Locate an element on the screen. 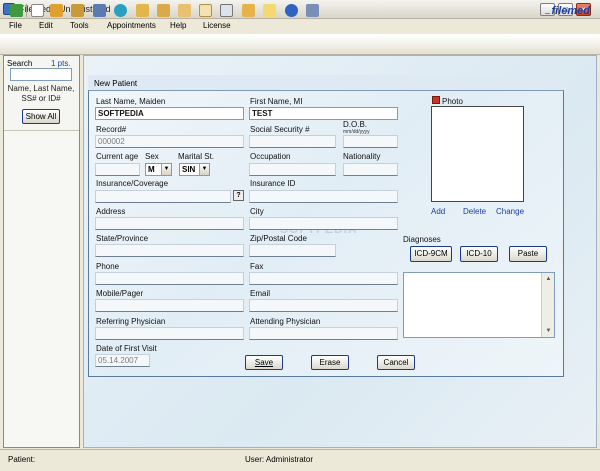 This screenshot has width=600, height=471. phone-label: Phone is located at coordinates (108, 266).